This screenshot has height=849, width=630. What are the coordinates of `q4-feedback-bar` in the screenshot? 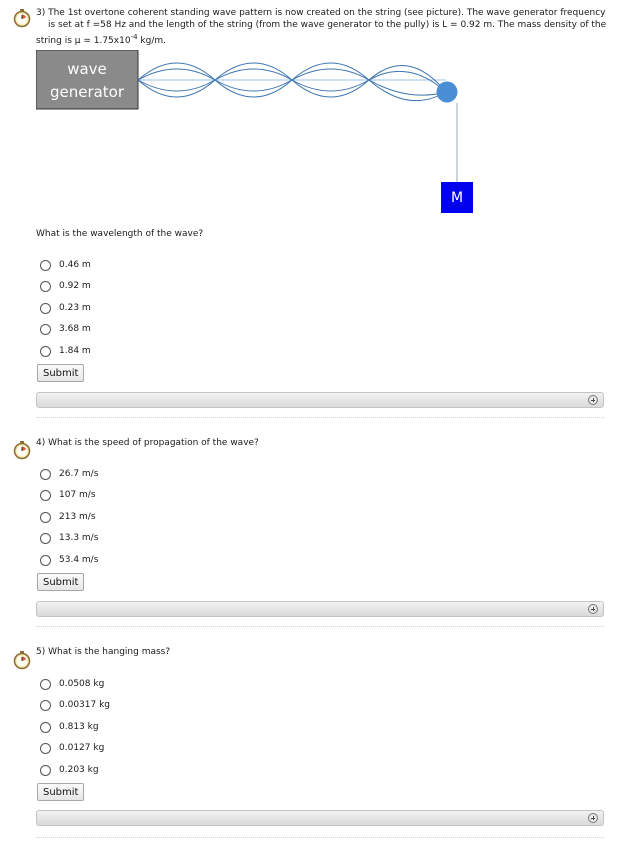 It's located at (320, 609).